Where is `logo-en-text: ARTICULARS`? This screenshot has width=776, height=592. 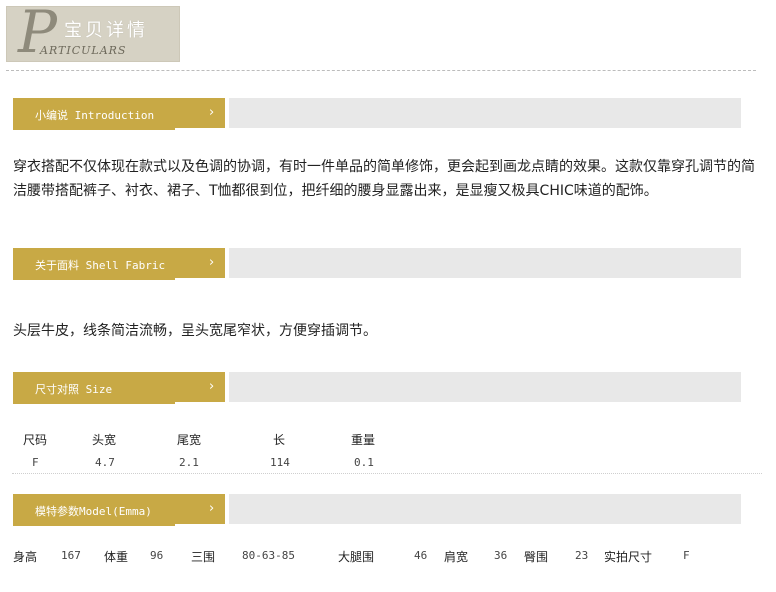
logo-en-text: ARTICULARS is located at coordinates (83, 50).